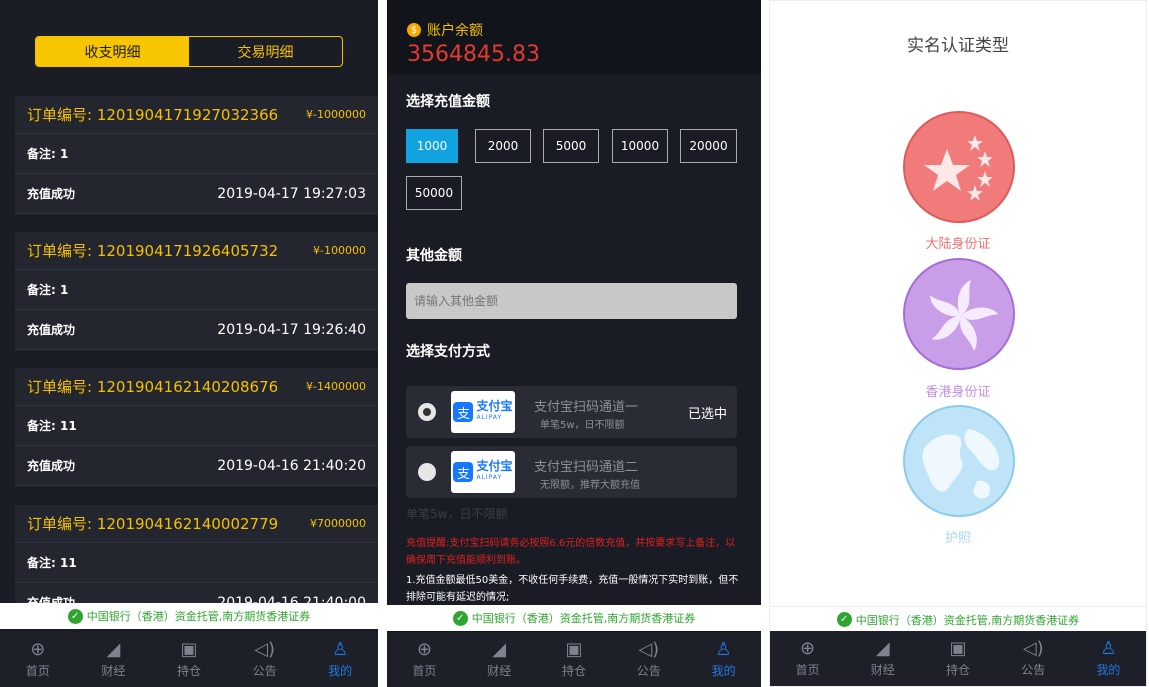  What do you see at coordinates (961, 464) in the screenshot?
I see `globe-icon` at bounding box center [961, 464].